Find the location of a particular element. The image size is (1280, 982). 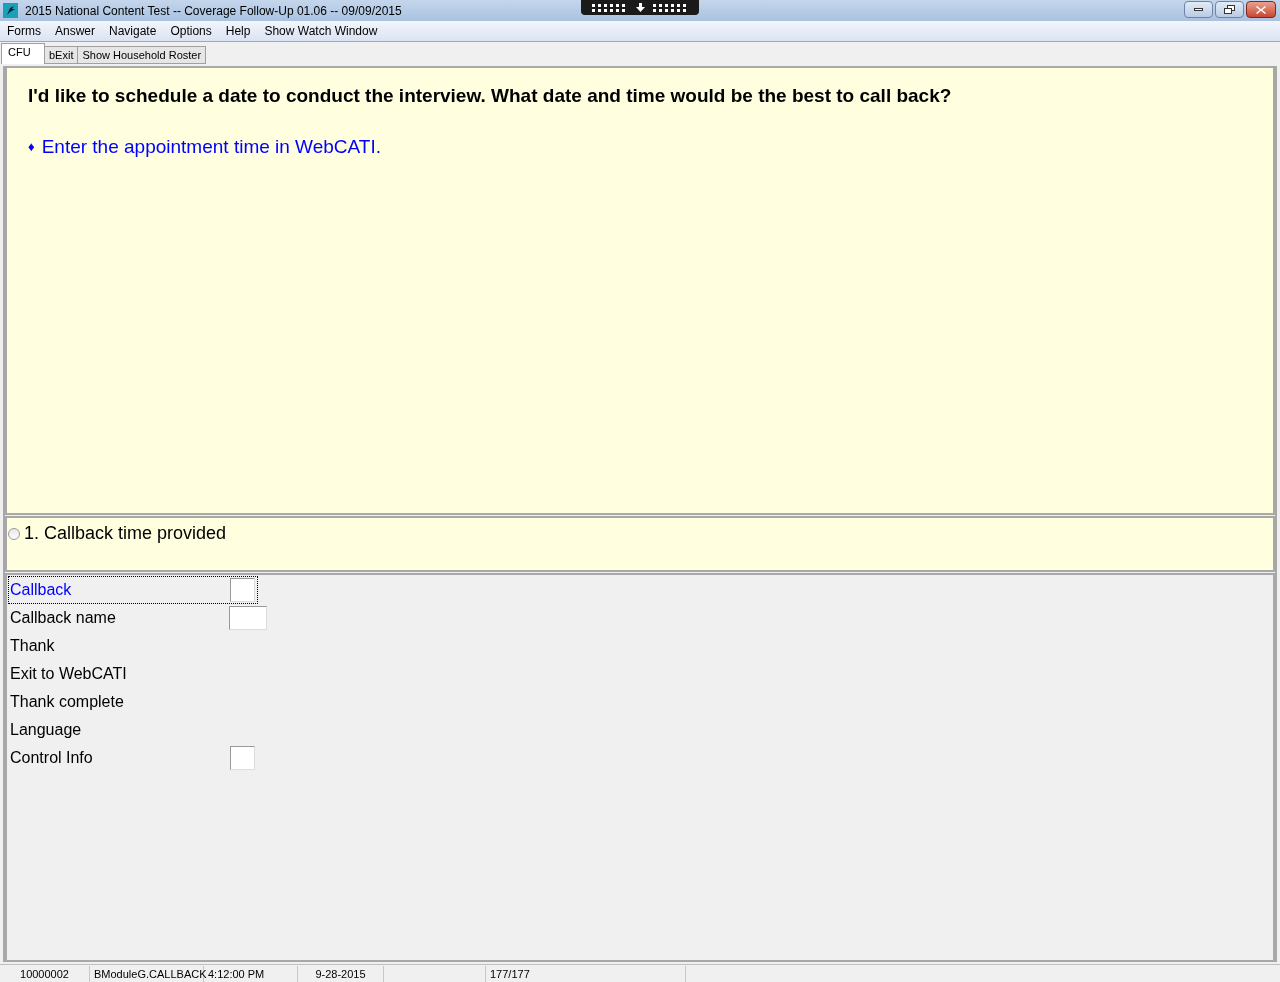

menu-item: Forms is located at coordinates (24, 31).